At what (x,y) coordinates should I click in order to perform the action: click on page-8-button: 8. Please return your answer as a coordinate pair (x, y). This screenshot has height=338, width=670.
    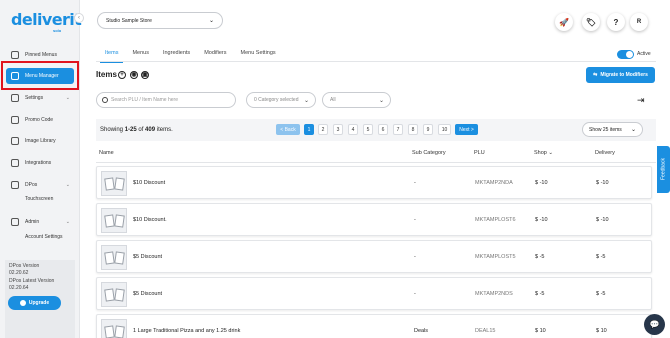
    Looking at the image, I should click on (413, 129).